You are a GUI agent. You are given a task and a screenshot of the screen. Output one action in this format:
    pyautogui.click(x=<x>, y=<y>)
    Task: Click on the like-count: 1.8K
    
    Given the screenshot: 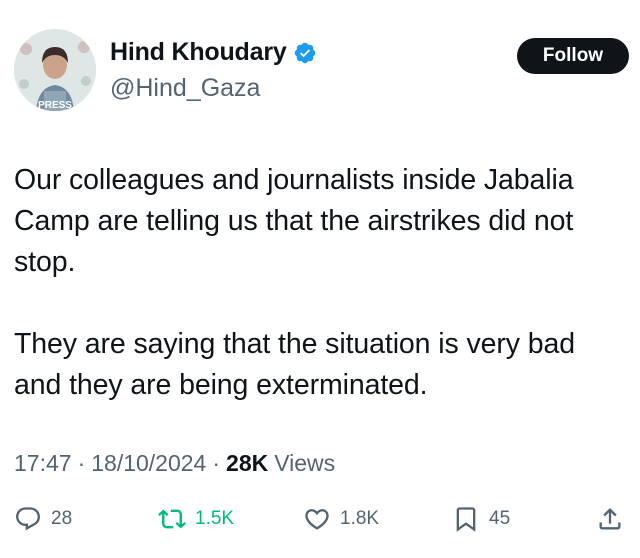 What is the action you would take?
    pyautogui.click(x=360, y=518)
    